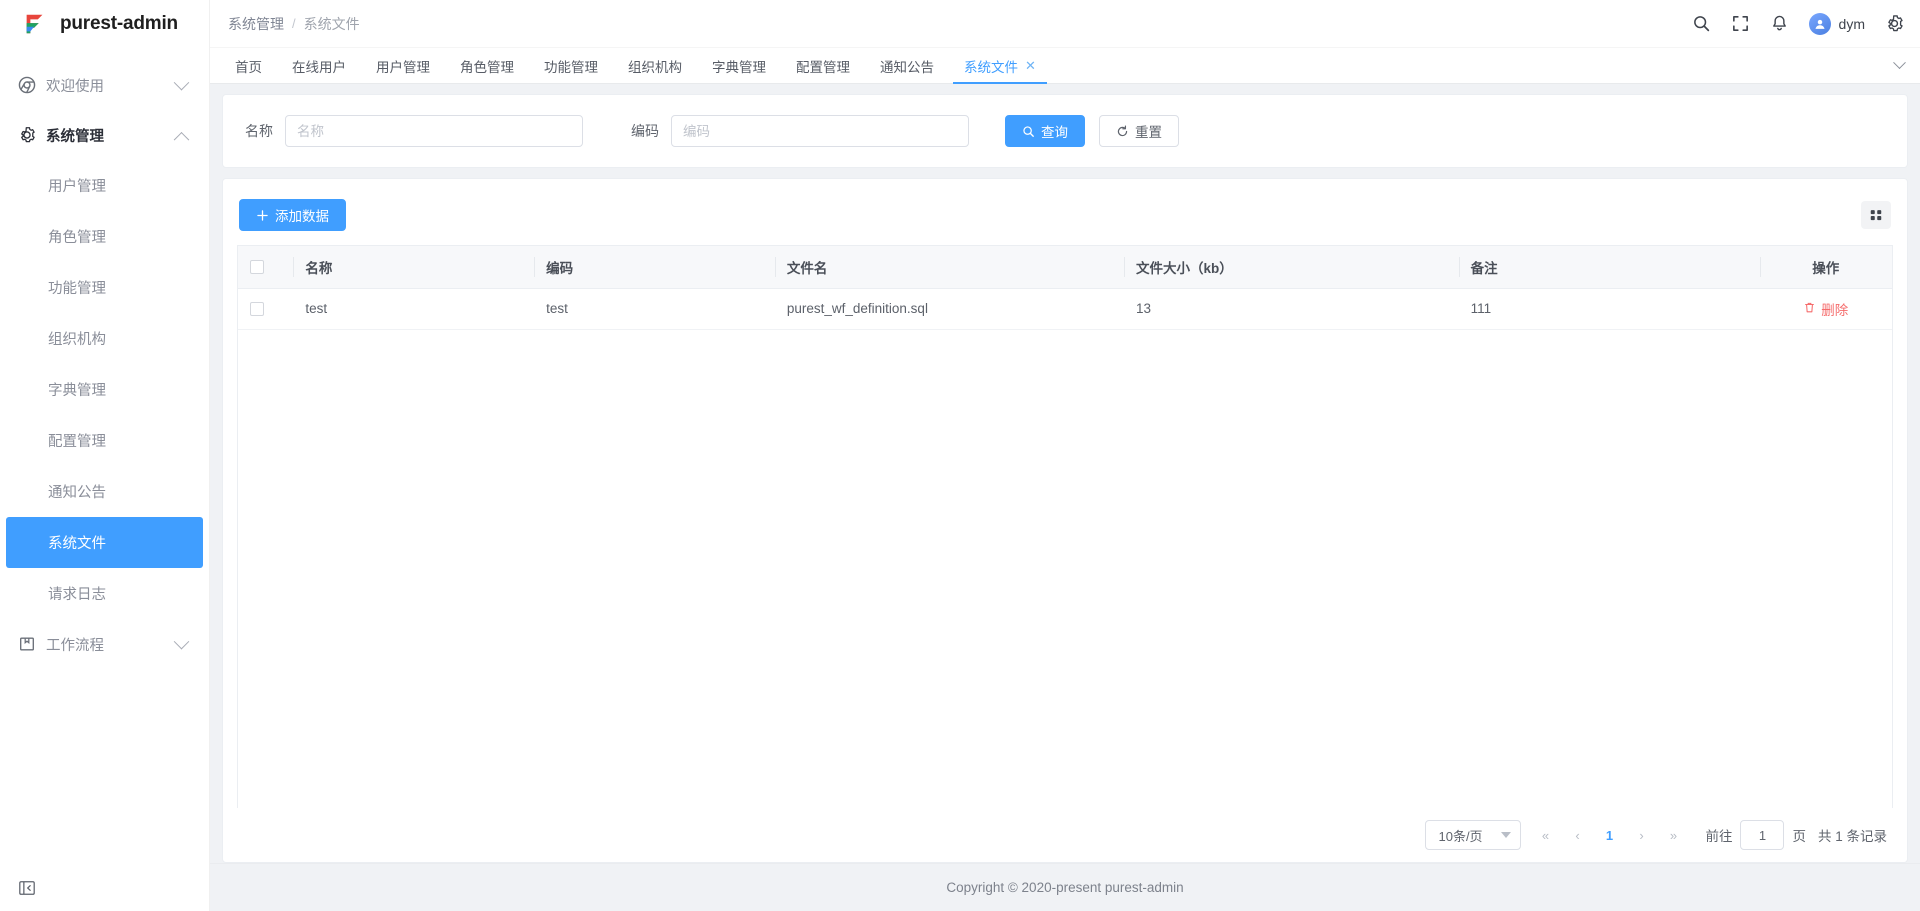 The width and height of the screenshot is (1920, 911). Describe the element at coordinates (1641, 835) in the screenshot. I see `next-page-button: ›` at that location.